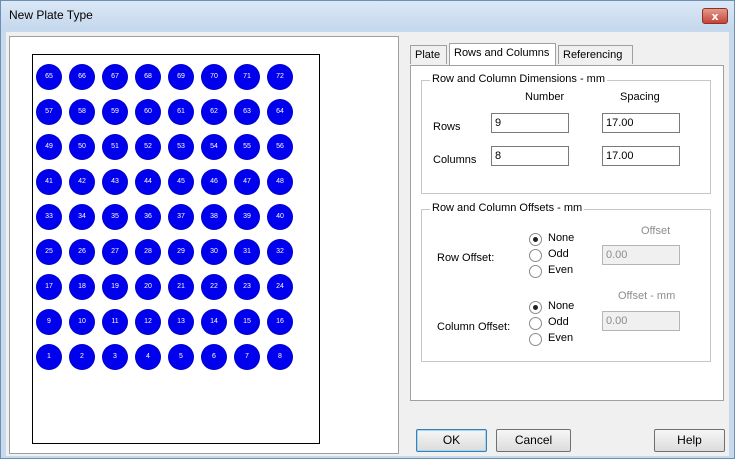 The height and width of the screenshot is (459, 735). What do you see at coordinates (82, 147) in the screenshot?
I see `plate-well: 50` at bounding box center [82, 147].